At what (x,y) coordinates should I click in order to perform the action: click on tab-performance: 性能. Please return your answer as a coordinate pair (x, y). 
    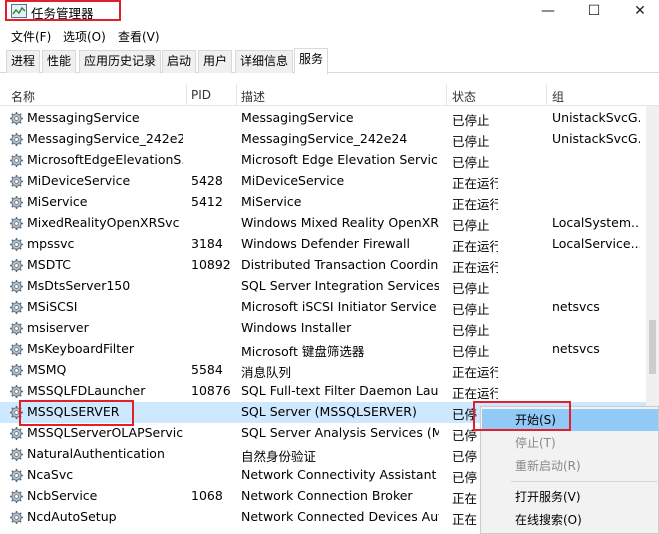
    Looking at the image, I should click on (59, 61).